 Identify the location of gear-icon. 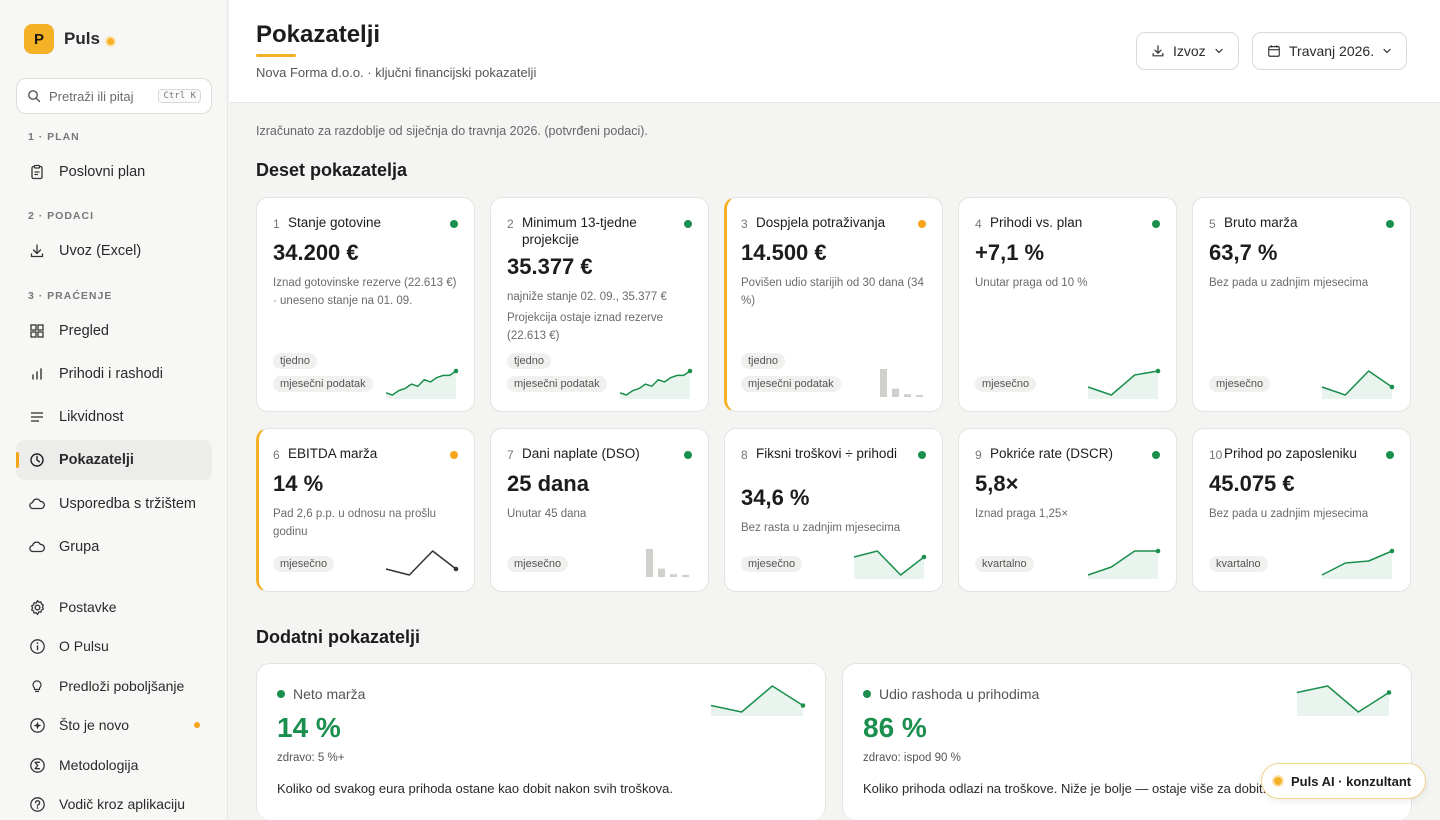
(37, 607).